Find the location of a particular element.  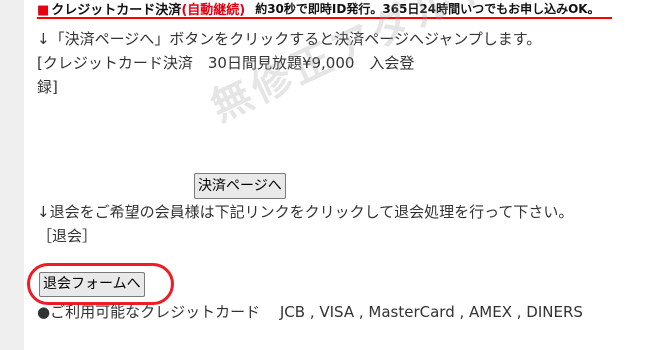

settle-page-button: 決済ページへ is located at coordinates (240, 186).